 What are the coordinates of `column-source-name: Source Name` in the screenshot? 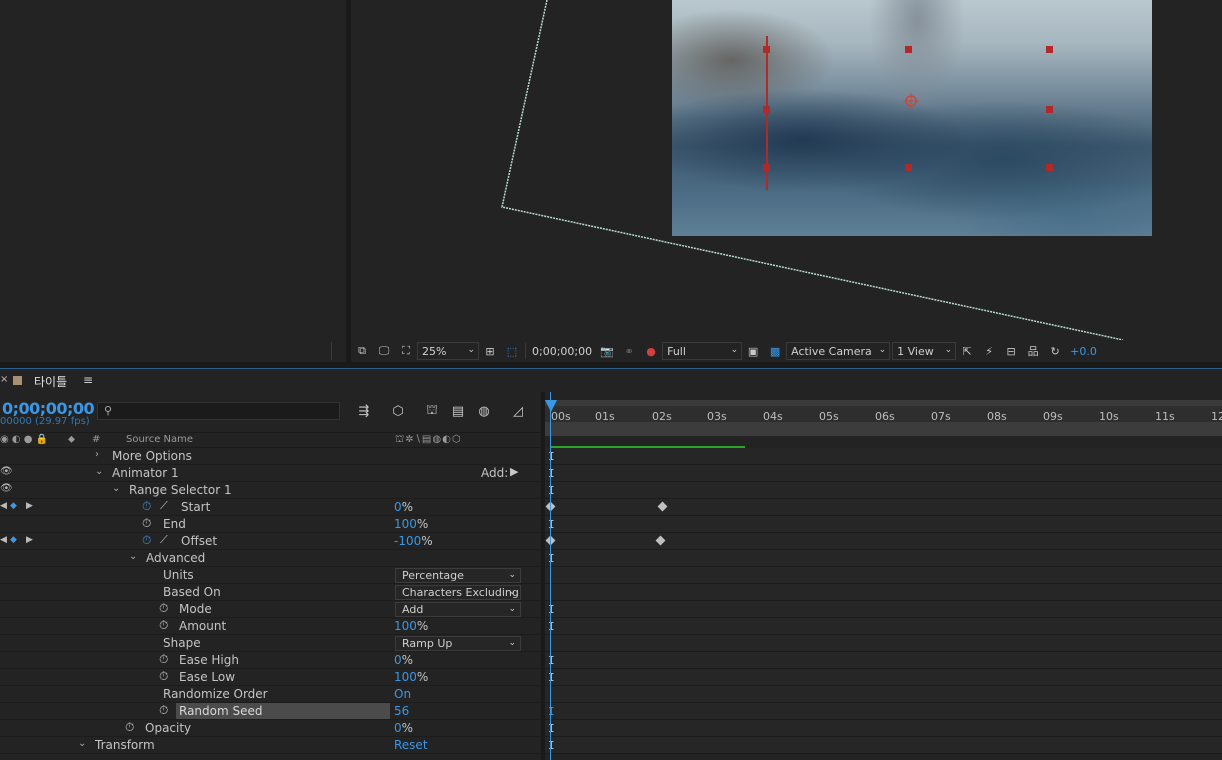 It's located at (159, 439).